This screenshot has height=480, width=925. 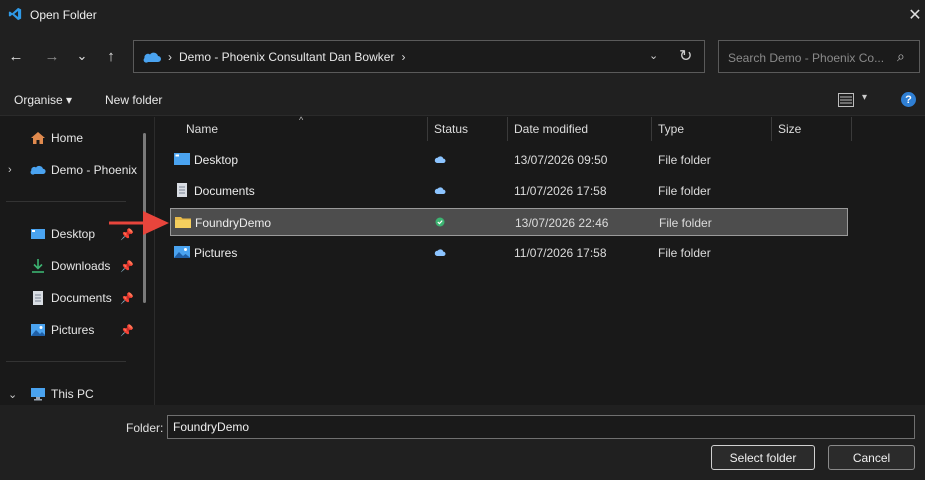 I want to click on help-icon: ?, so click(x=908, y=99).